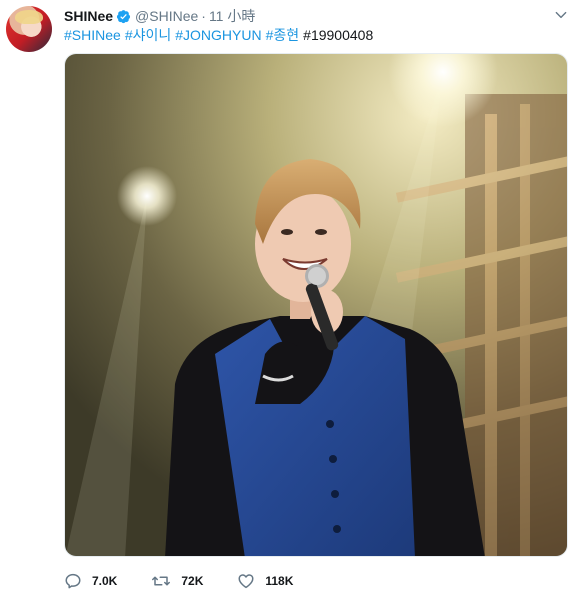 The width and height of the screenshot is (578, 596). I want to click on tweet-actions: 7.0K 72K 118K, so click(195, 581).